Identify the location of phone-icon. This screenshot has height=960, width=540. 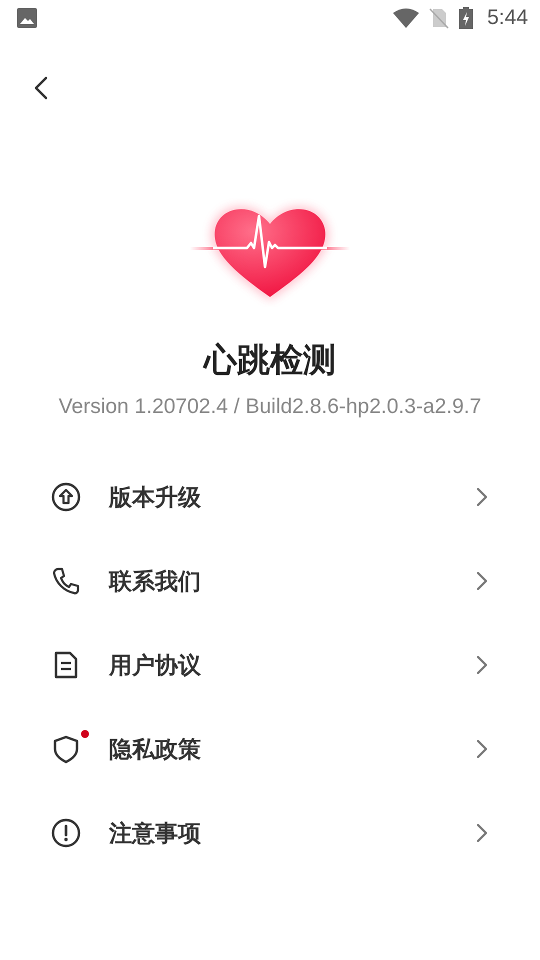
(66, 581).